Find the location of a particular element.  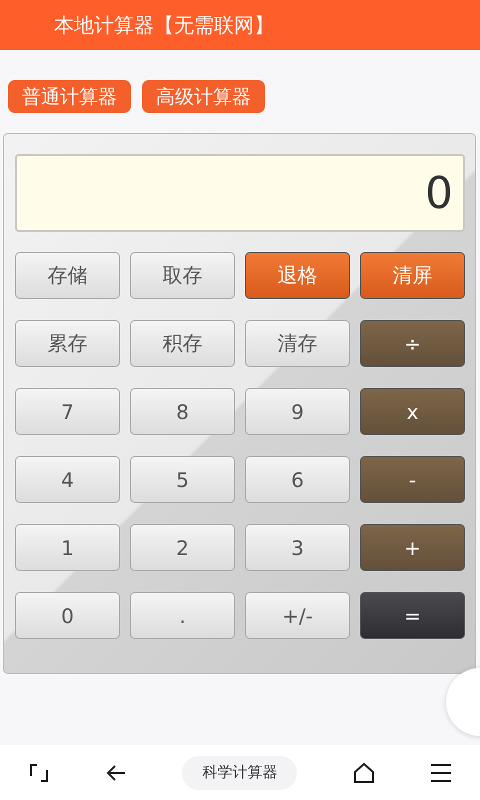

calculator-key: x is located at coordinates (412, 411).